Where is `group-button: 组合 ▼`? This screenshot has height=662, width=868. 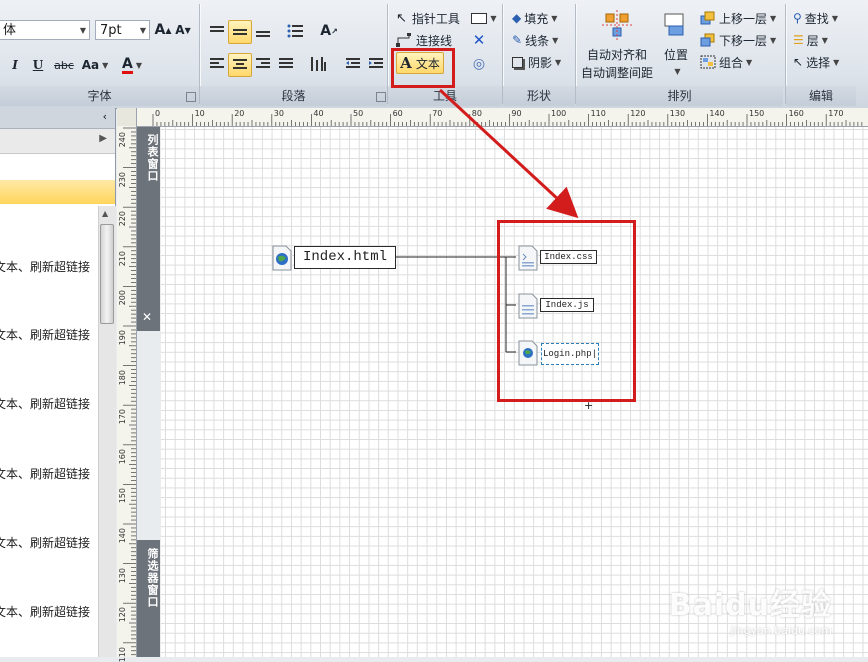
group-button: 组合 ▼ is located at coordinates (729, 62).